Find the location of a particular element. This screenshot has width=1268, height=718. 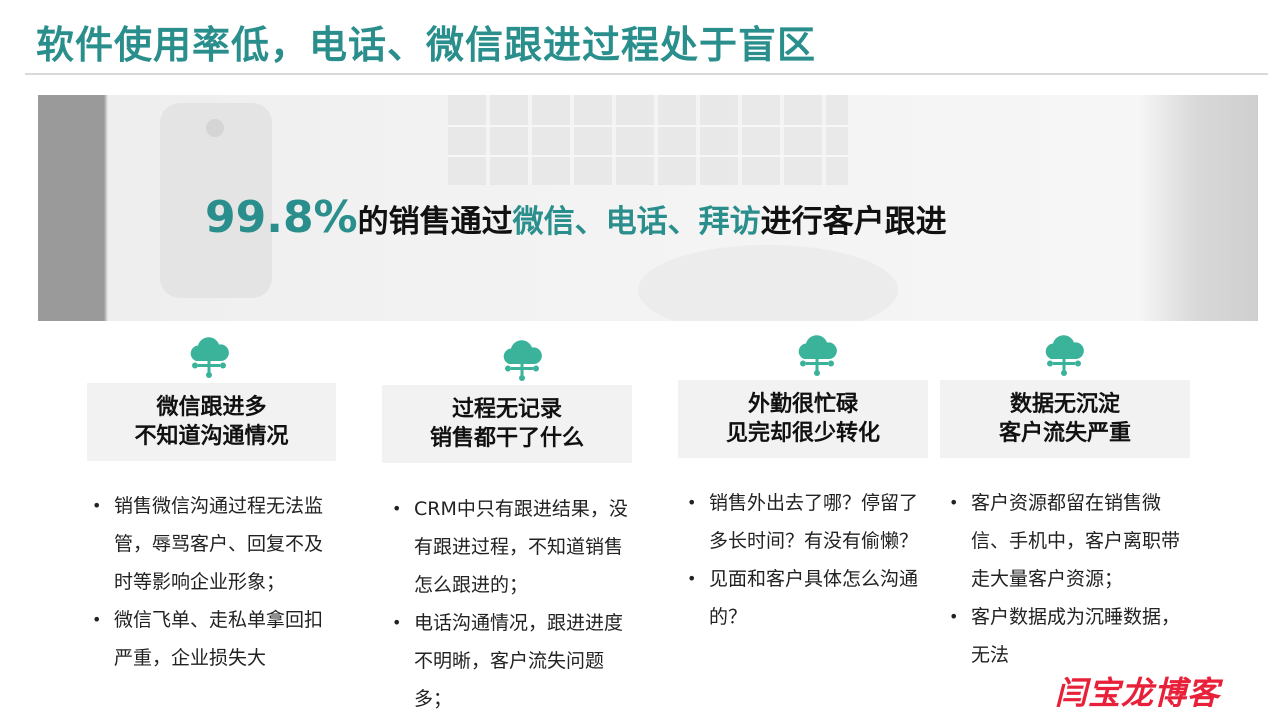

banner-keyboard-image is located at coordinates (648, 140).